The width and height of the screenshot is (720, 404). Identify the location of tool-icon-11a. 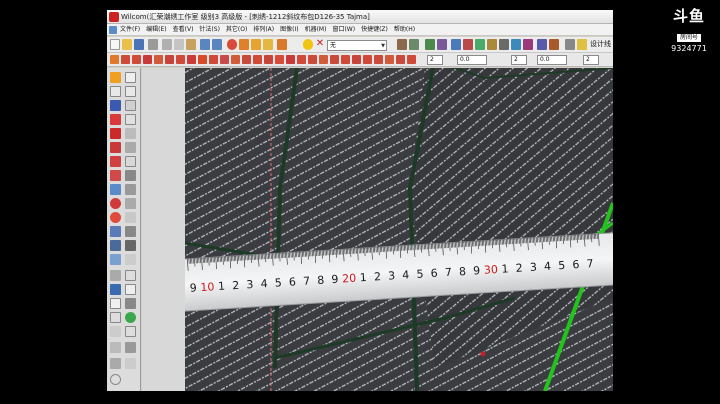
(115, 217).